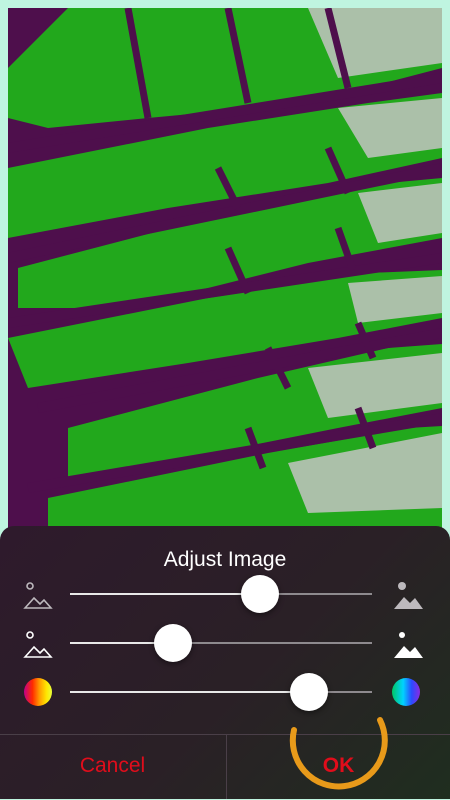  Describe the element at coordinates (406, 692) in the screenshot. I see `color-wheel-cool-icon` at that location.